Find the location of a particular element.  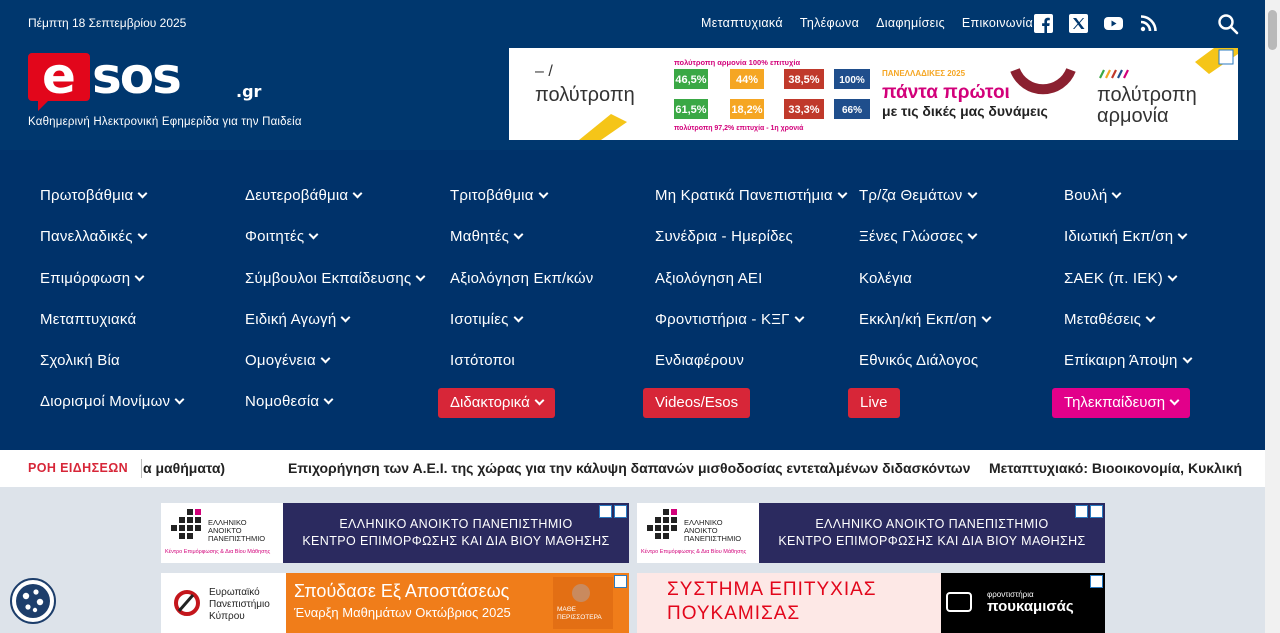

svg-text:Έναρξη Μαθημάτων Οκτώβριος 202: Έναρξη Μαθημάτων Οκτώβριος 2025 is located at coordinates (402, 612).